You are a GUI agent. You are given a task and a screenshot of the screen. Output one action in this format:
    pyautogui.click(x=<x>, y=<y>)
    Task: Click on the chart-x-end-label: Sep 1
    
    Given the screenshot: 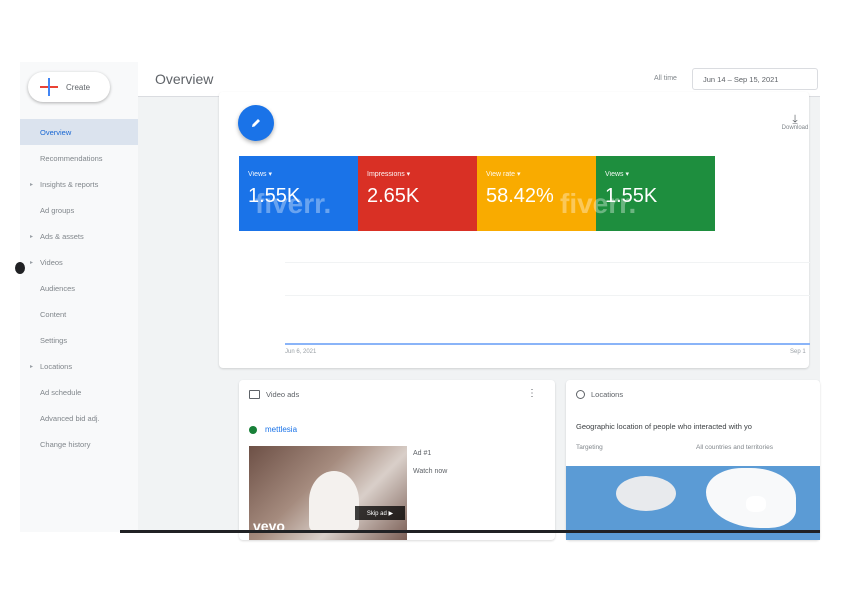 What is the action you would take?
    pyautogui.click(x=798, y=352)
    